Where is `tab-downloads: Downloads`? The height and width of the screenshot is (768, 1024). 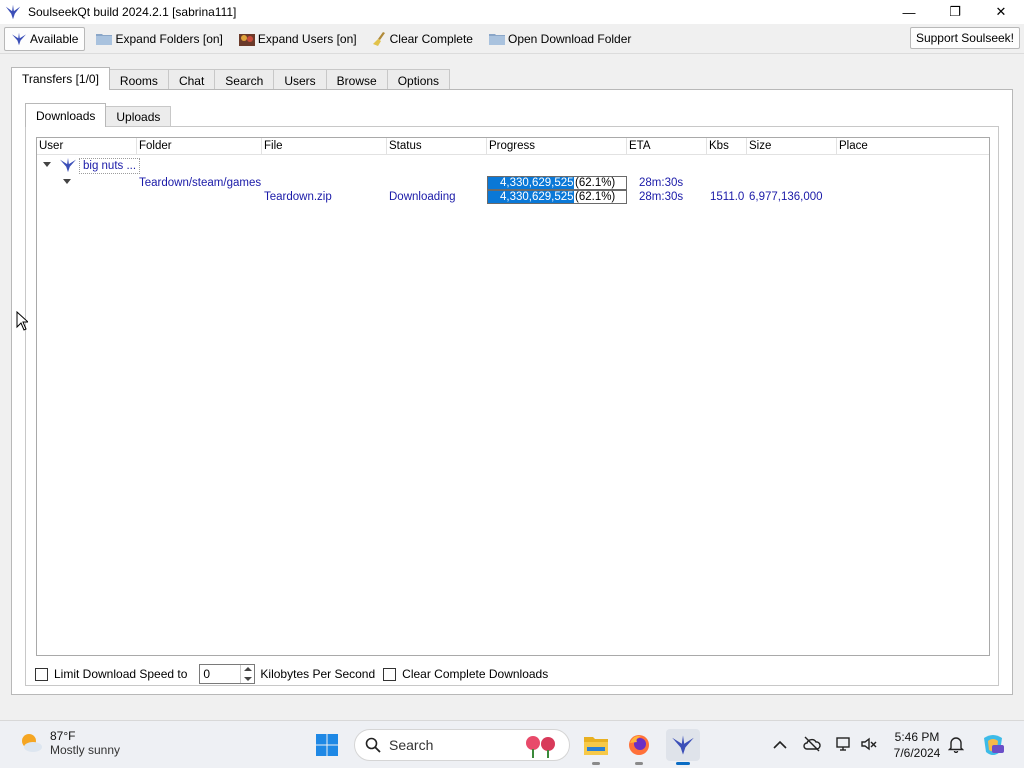
tab-downloads: Downloads is located at coordinates (66, 115).